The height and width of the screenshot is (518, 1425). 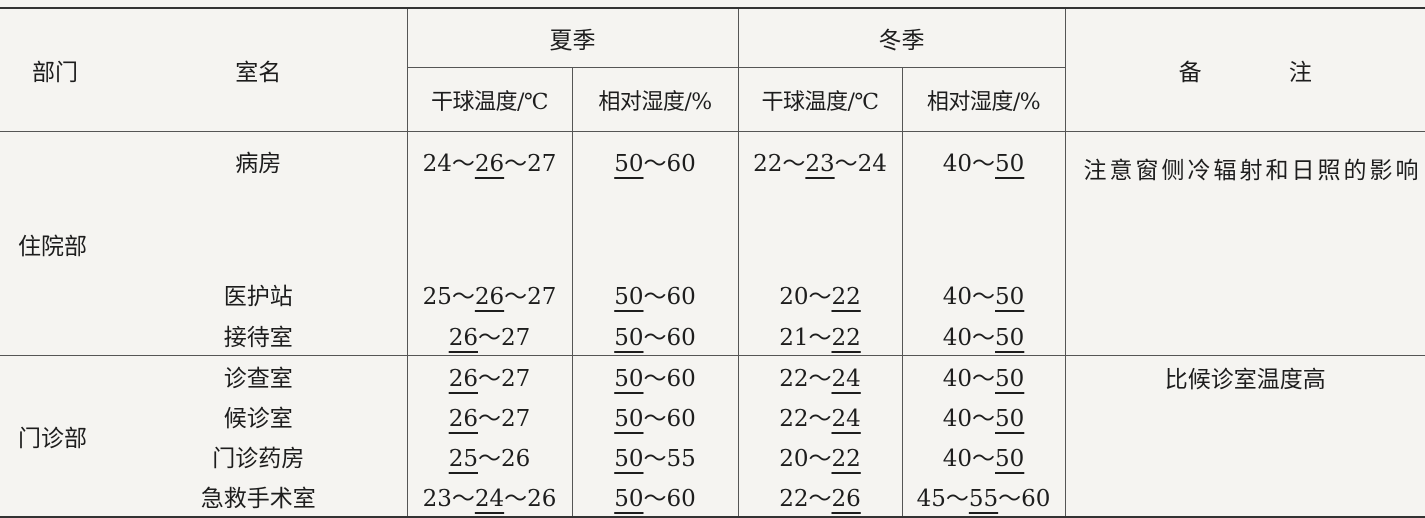 What do you see at coordinates (572, 38) in the screenshot?
I see `header-summer: 夏季` at bounding box center [572, 38].